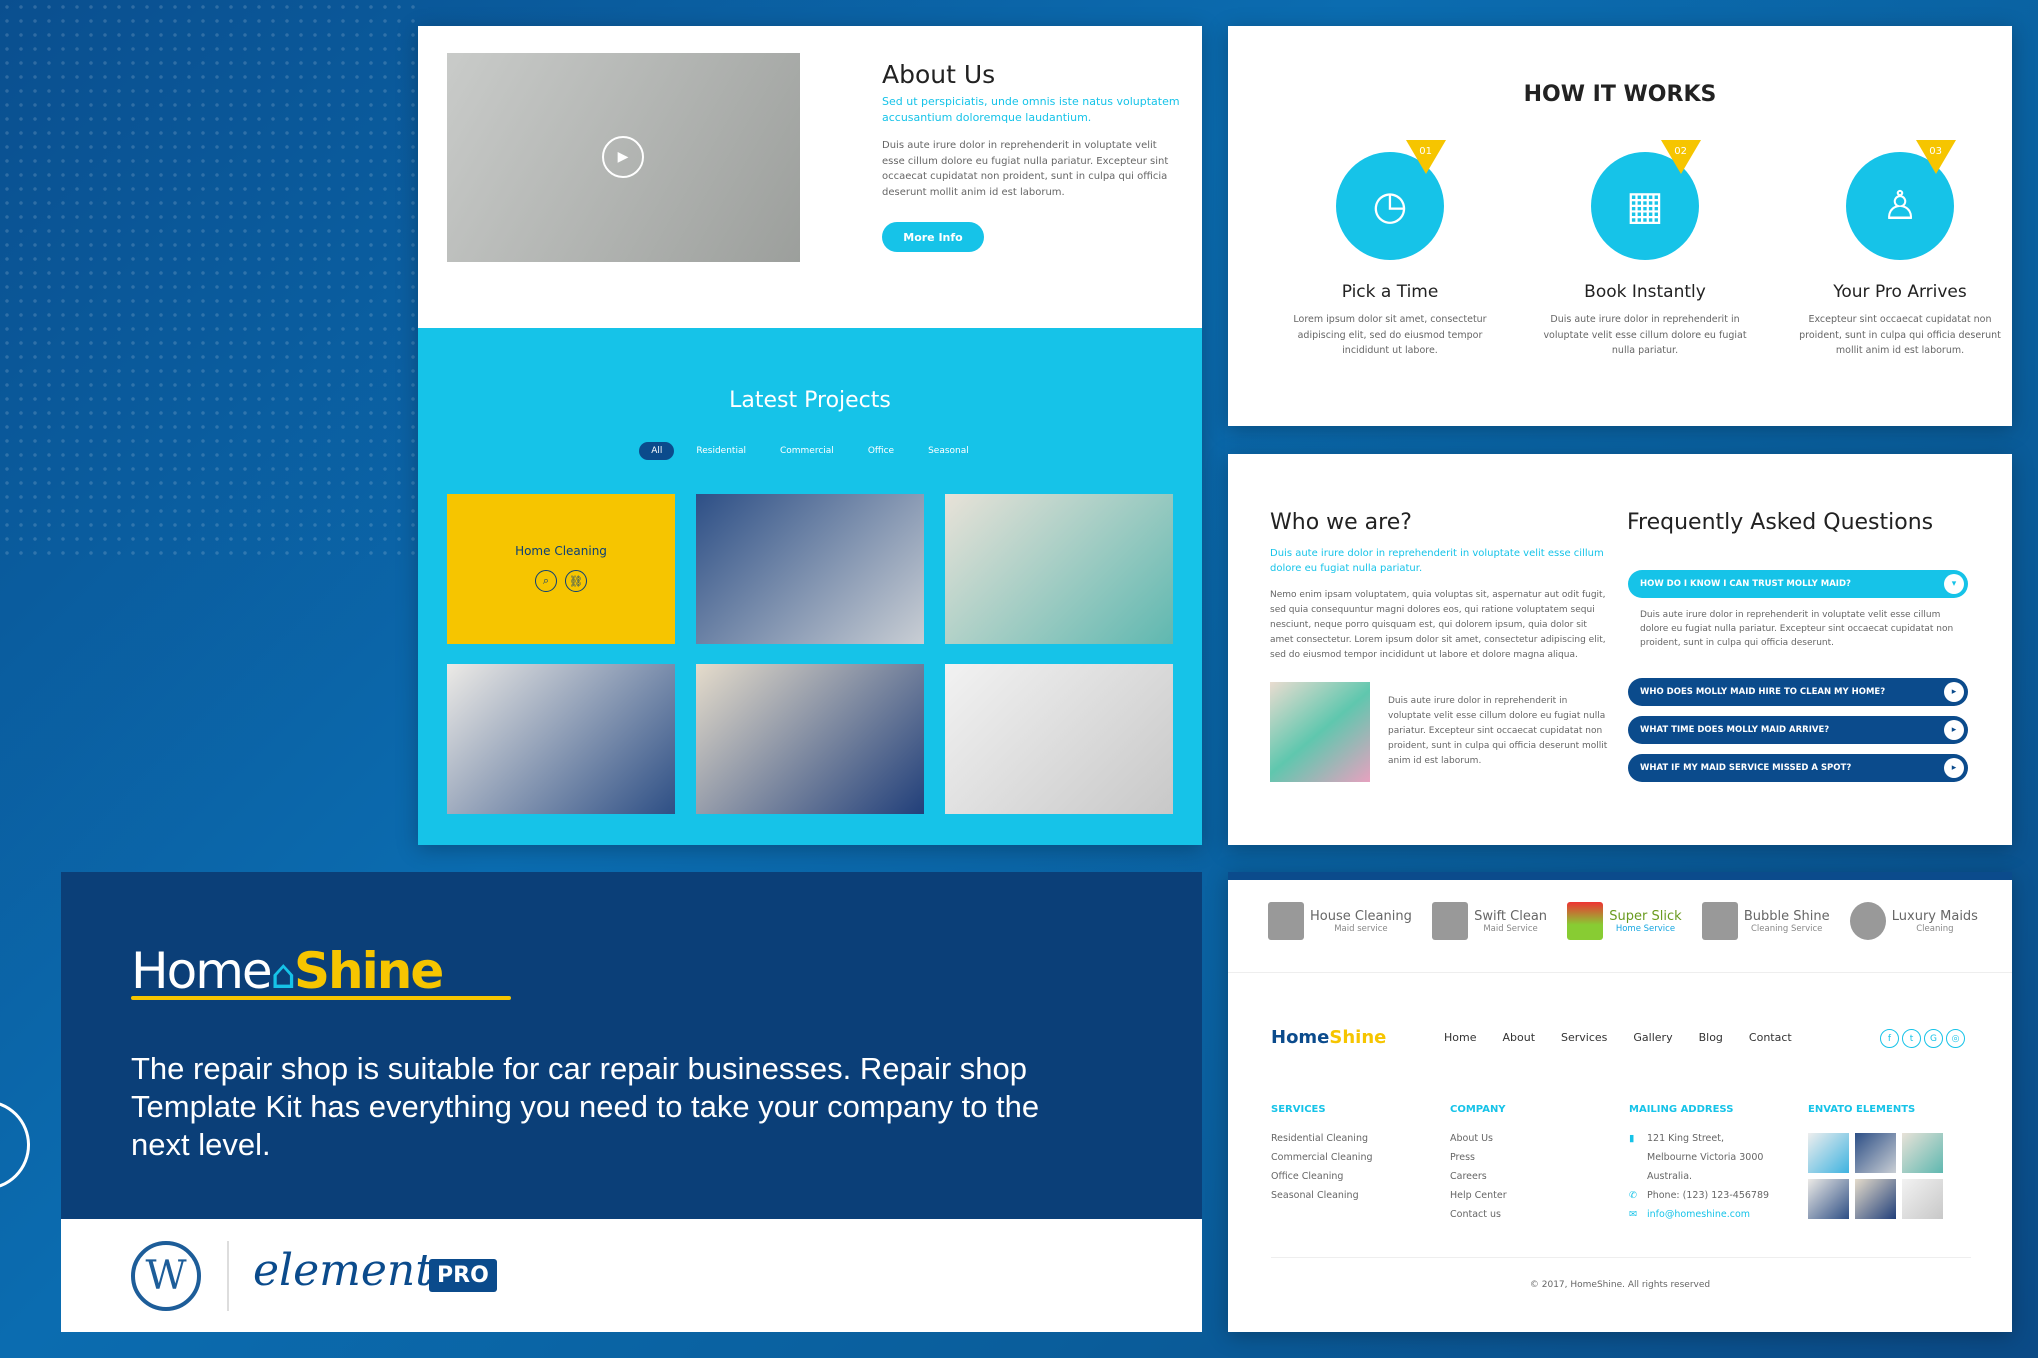 The width and height of the screenshot is (2038, 1358). Describe the element at coordinates (1478, 1214) in the screenshot. I see `company-link: Contact us` at that location.